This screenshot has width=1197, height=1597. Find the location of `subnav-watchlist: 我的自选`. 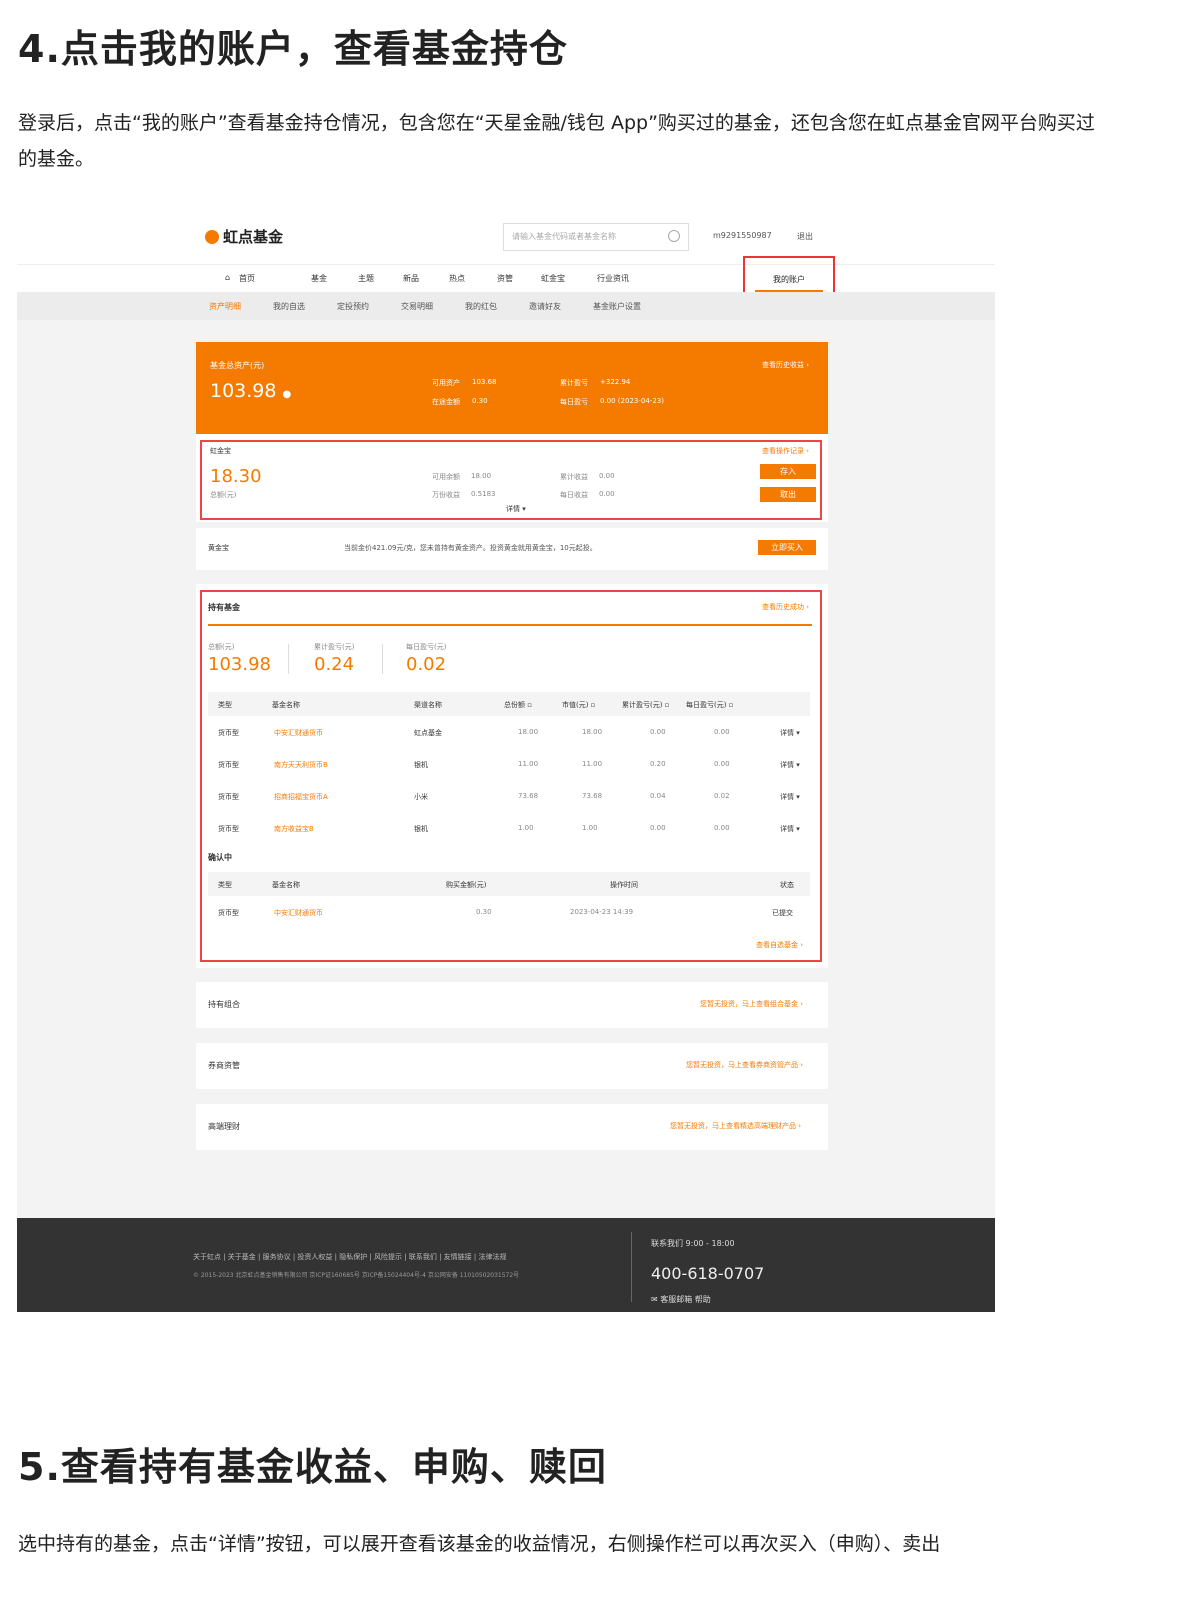

subnav-watchlist: 我的自选 is located at coordinates (289, 306).